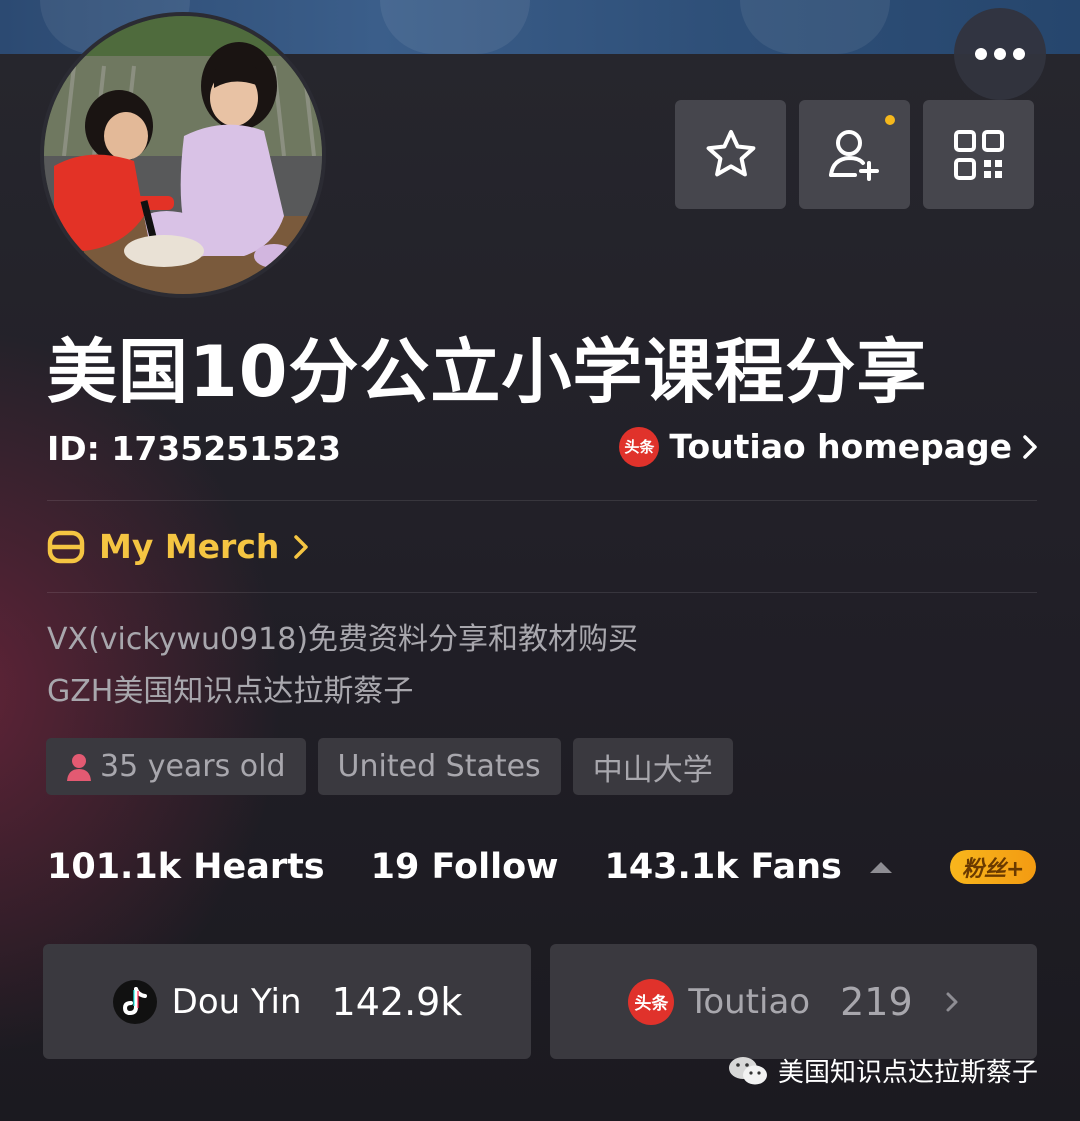 The image size is (1080, 1121). I want to click on douyin-icon, so click(134, 1001).